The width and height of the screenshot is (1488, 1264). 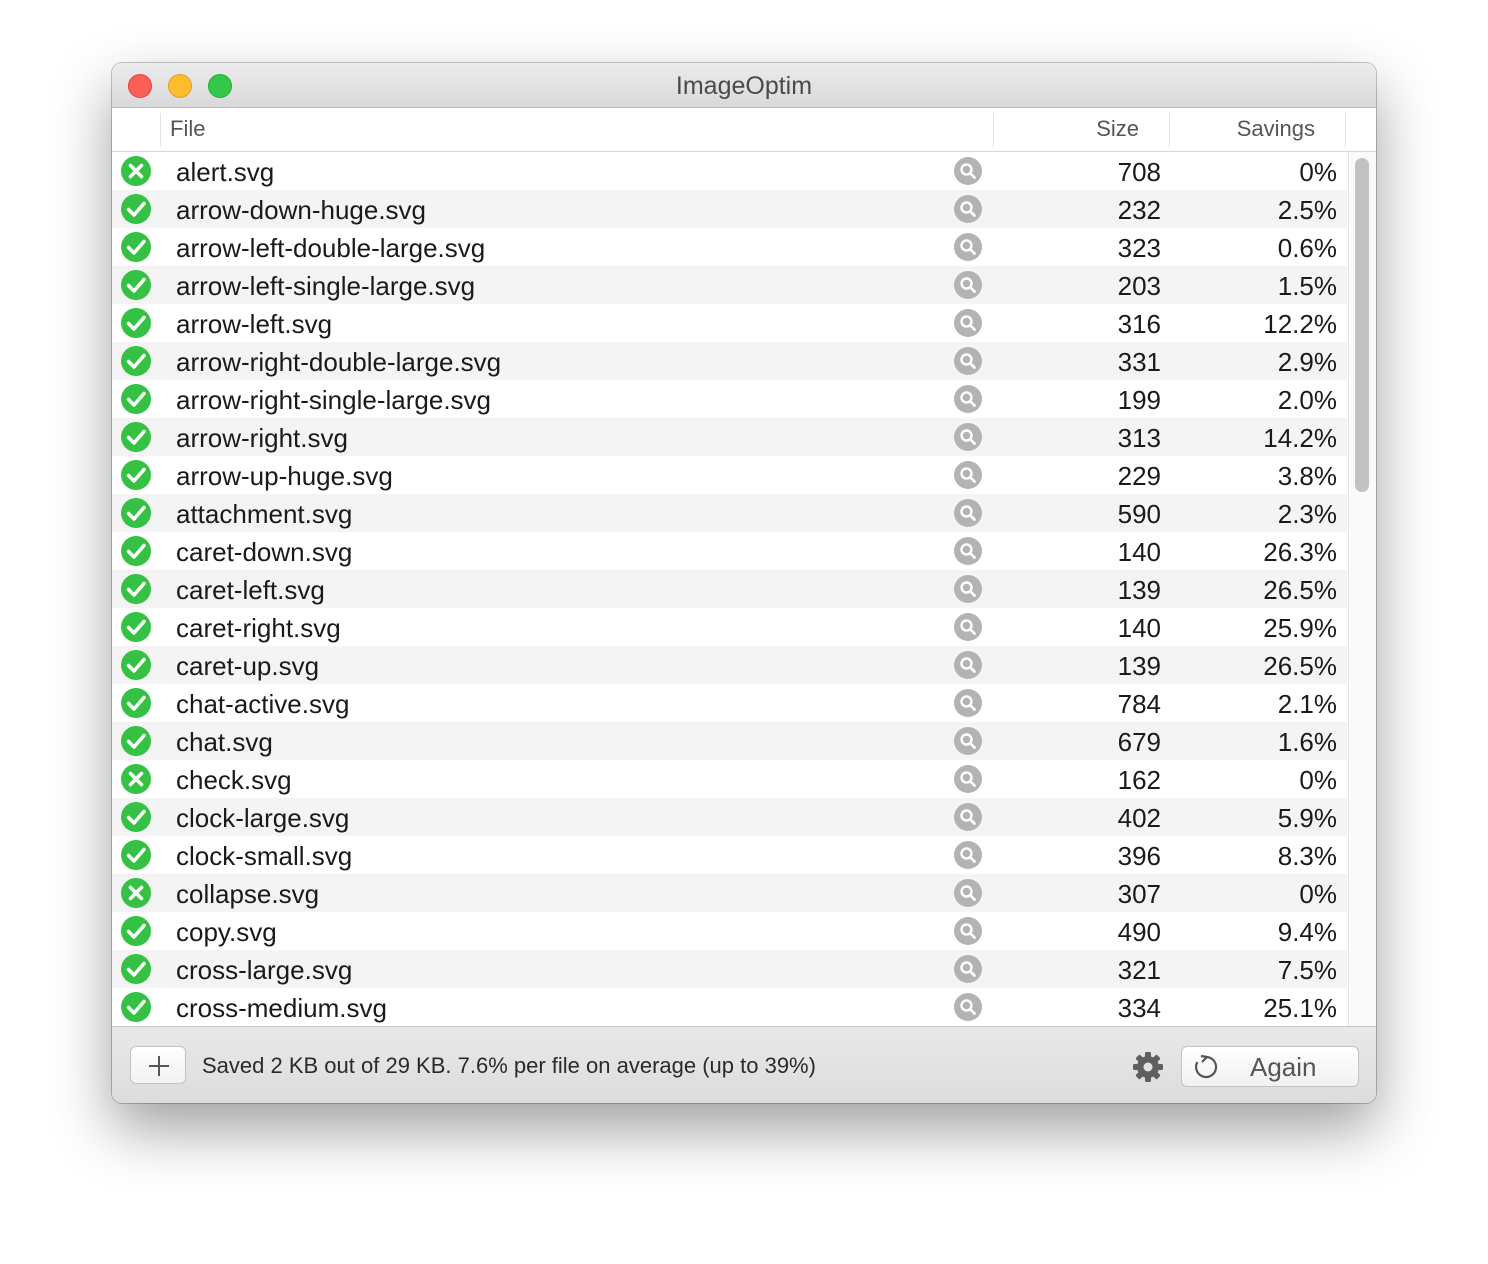 I want to click on file-size: 199, so click(x=1139, y=400).